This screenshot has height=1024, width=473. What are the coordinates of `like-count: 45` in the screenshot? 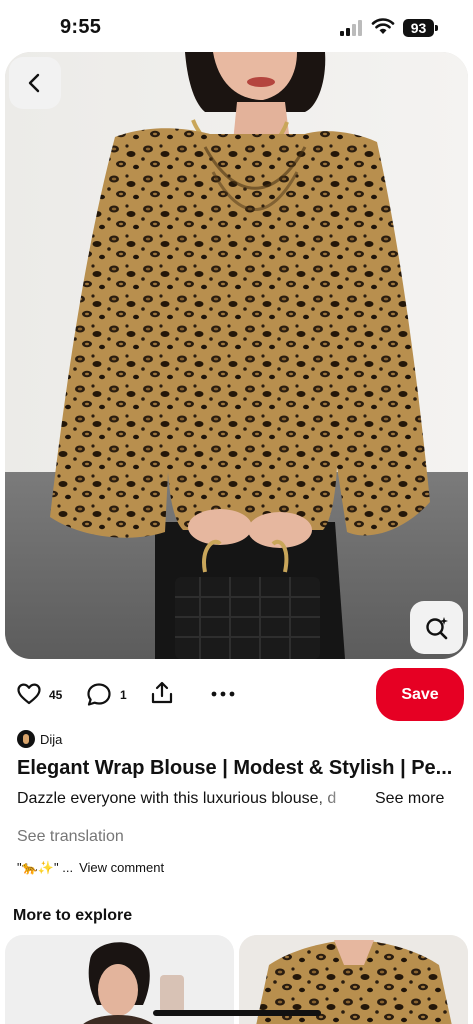 It's located at (56, 695).